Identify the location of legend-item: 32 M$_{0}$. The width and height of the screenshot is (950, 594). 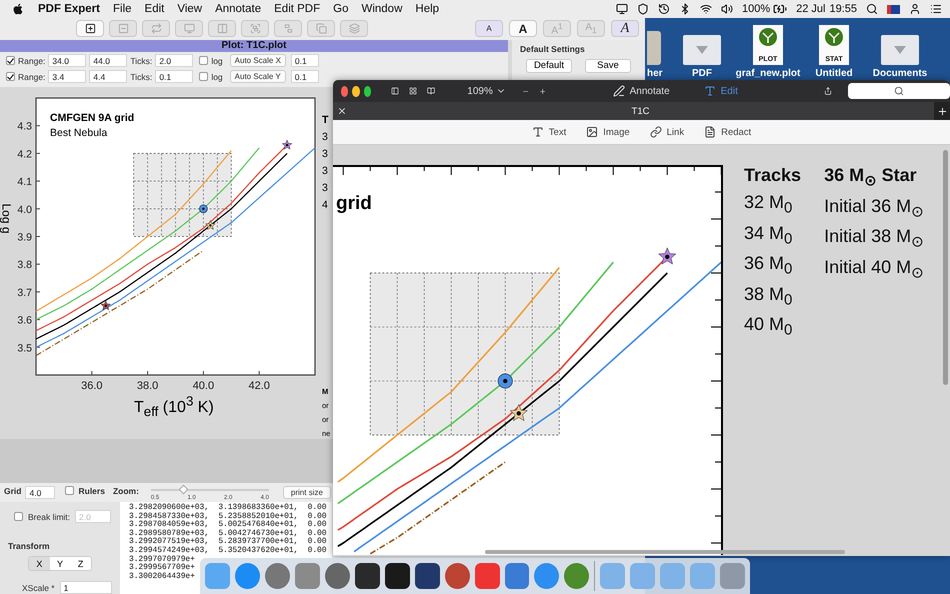
(769, 204).